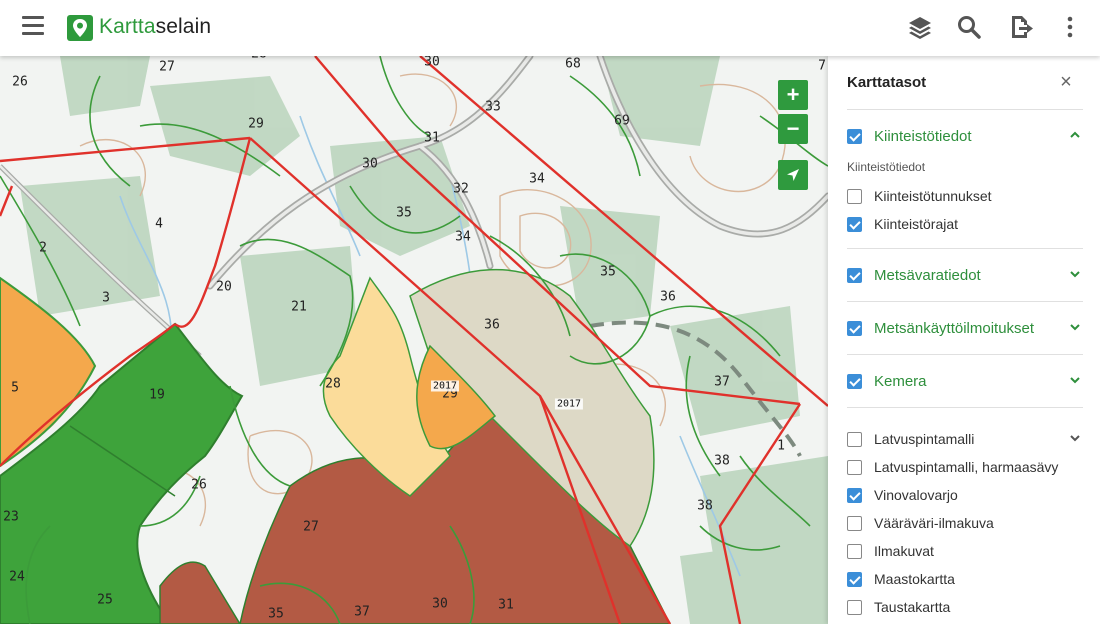 The width and height of the screenshot is (1100, 624). I want to click on base-layer-latvuspintamalli-harmaasavy: Latvuspintamalli, harmaasävy, so click(965, 467).